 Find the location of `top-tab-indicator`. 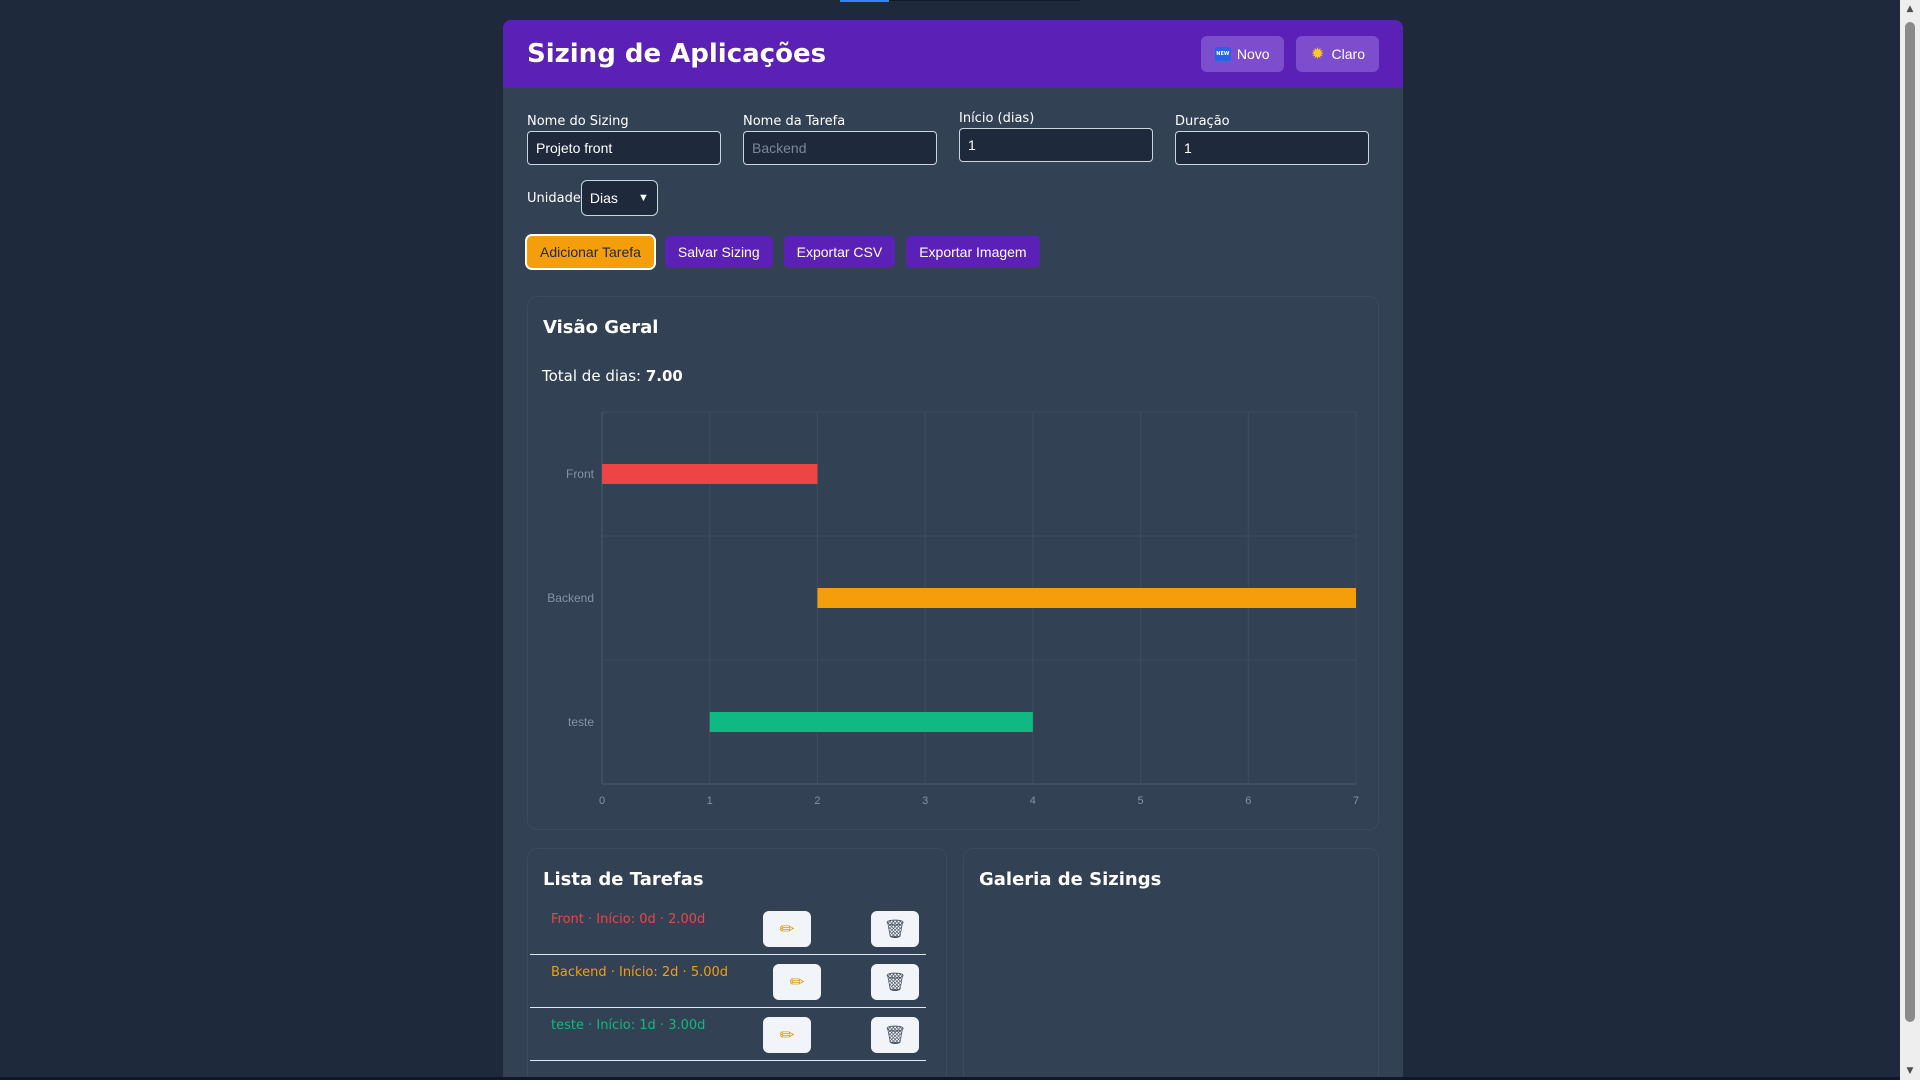

top-tab-indicator is located at coordinates (864, 1).